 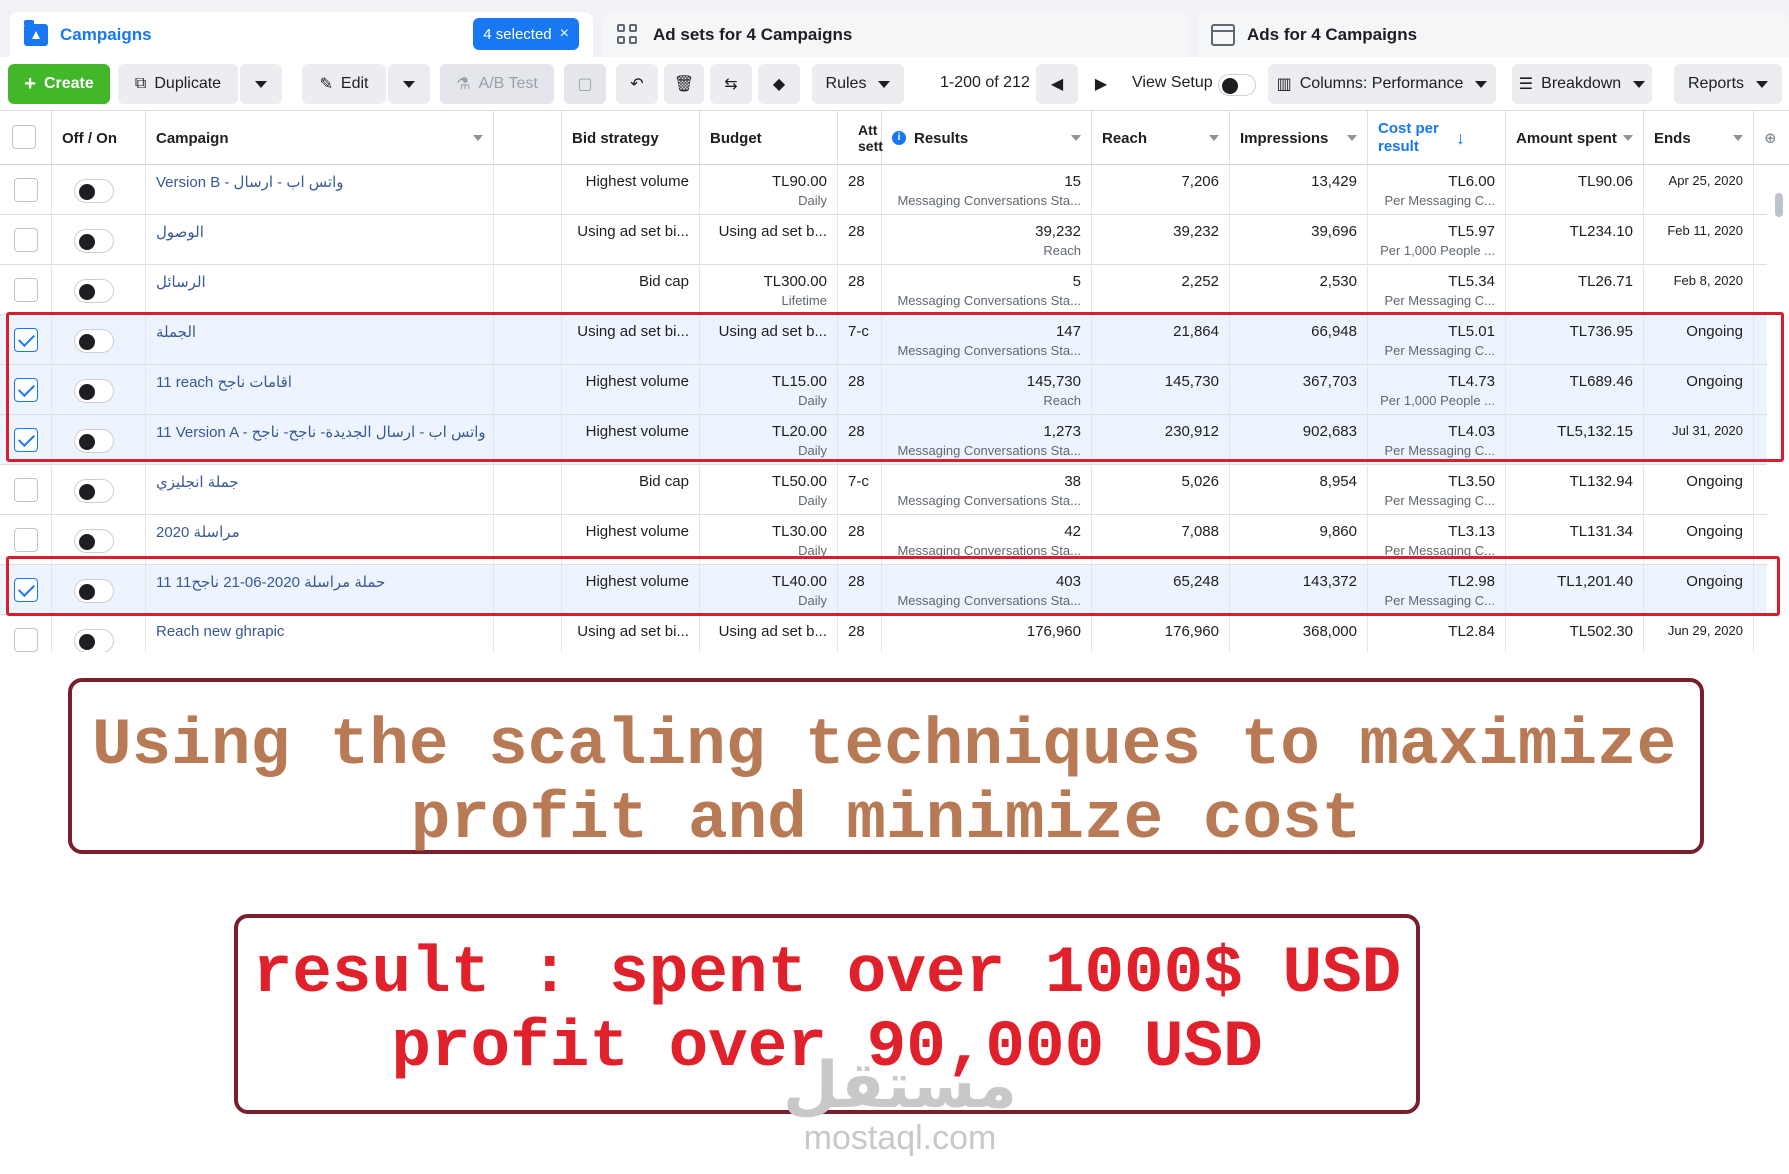 I want to click on cell-value: 15, so click(x=1072, y=181).